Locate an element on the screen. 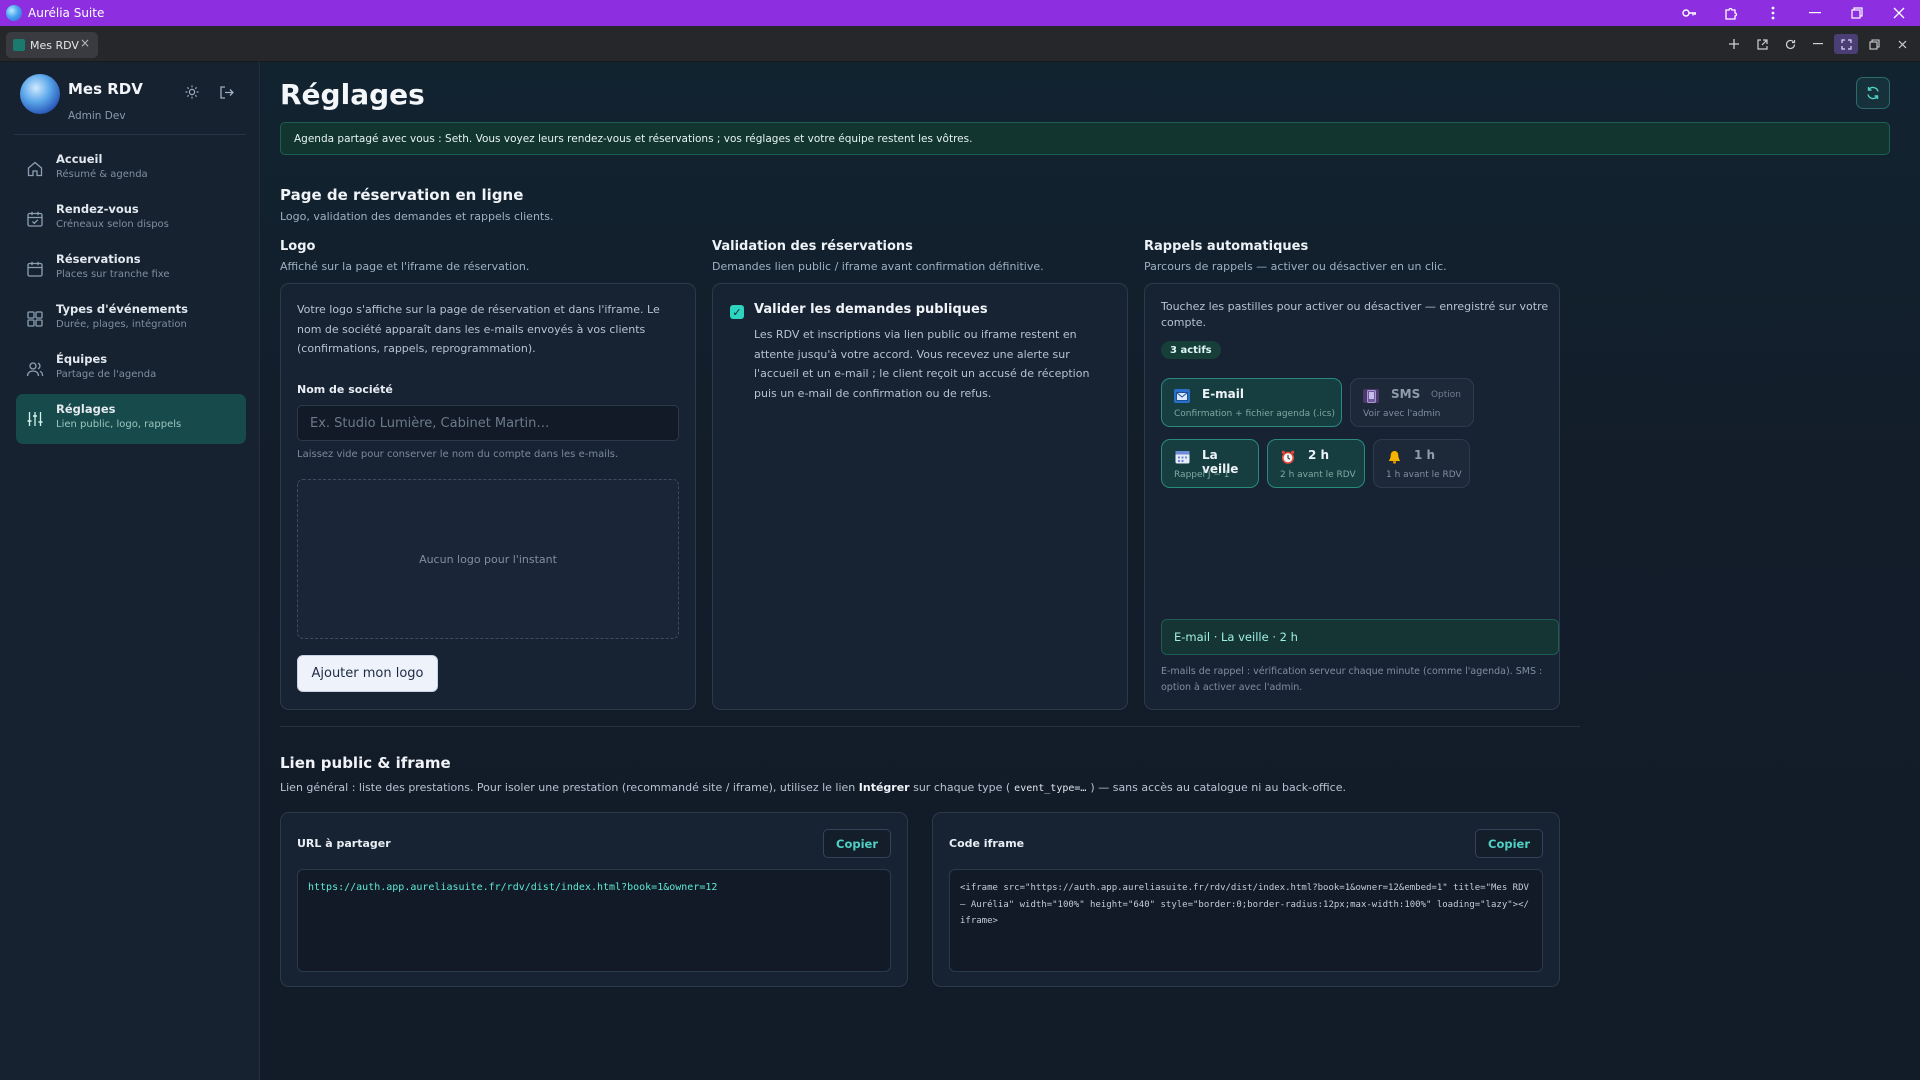 This screenshot has width=1920, height=1080. sidebar-item-rendez-vous: Rendez-vous Créneaux selon dispos is located at coordinates (131, 219).